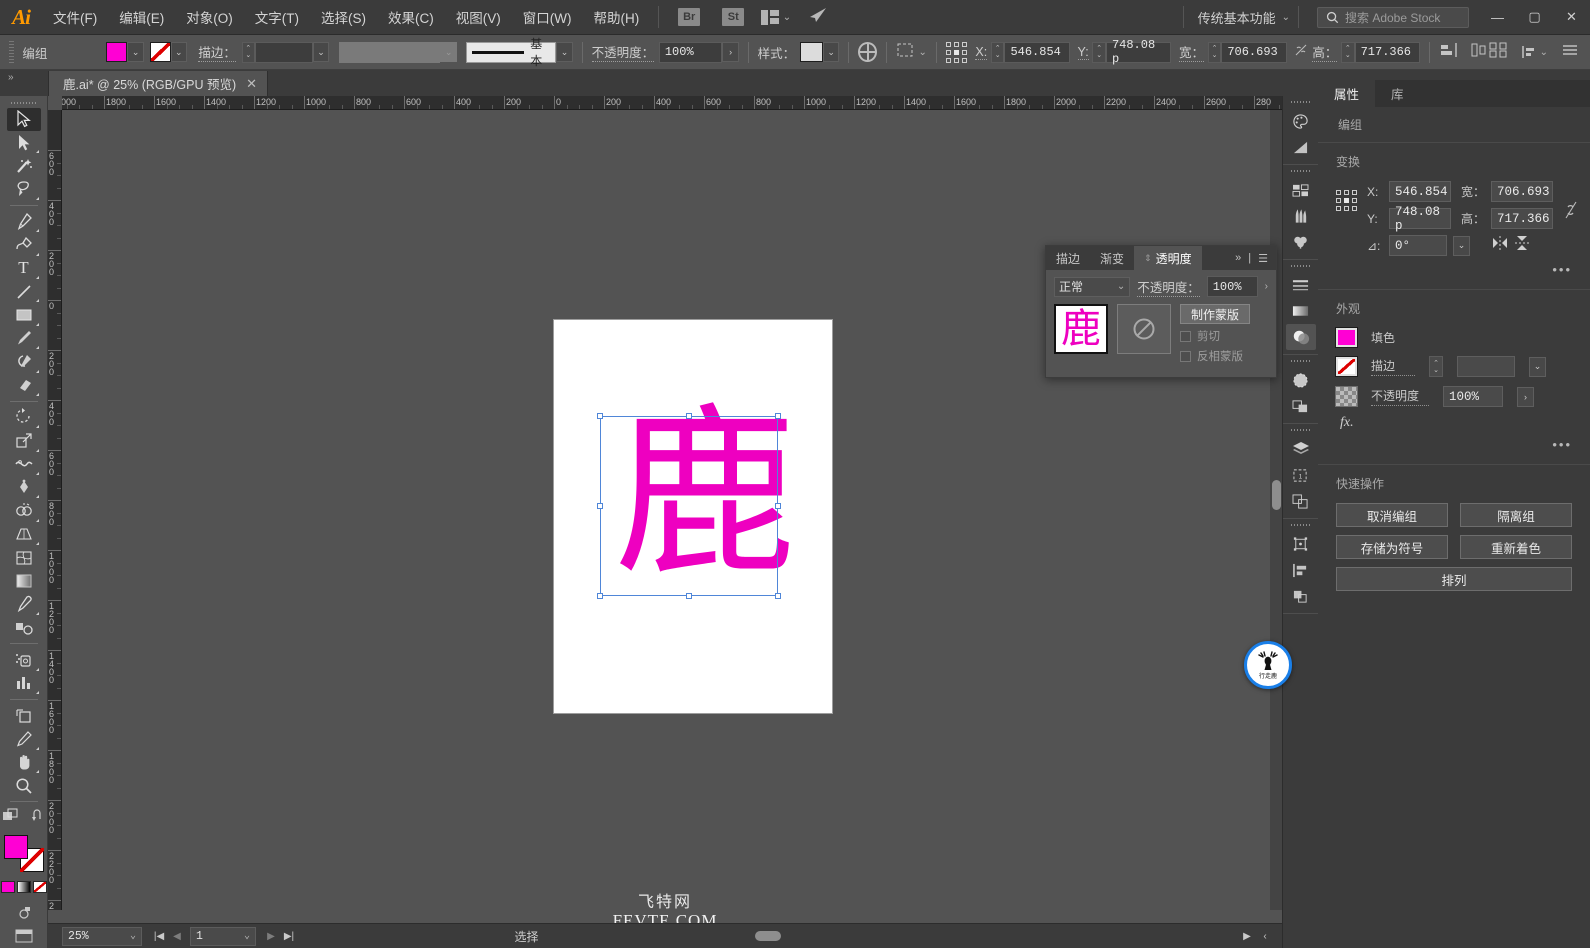 The width and height of the screenshot is (1590, 948). Describe the element at coordinates (1068, 258) in the screenshot. I see `tab-stroke: 描边` at that location.